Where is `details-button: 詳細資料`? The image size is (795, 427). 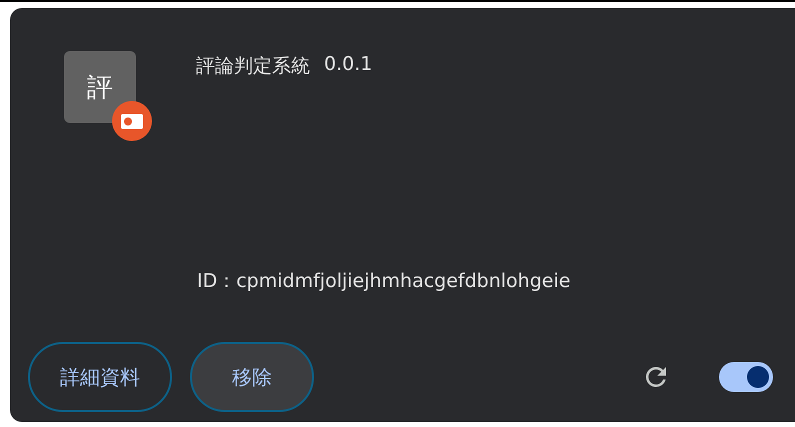
details-button: 詳細資料 is located at coordinates (100, 377).